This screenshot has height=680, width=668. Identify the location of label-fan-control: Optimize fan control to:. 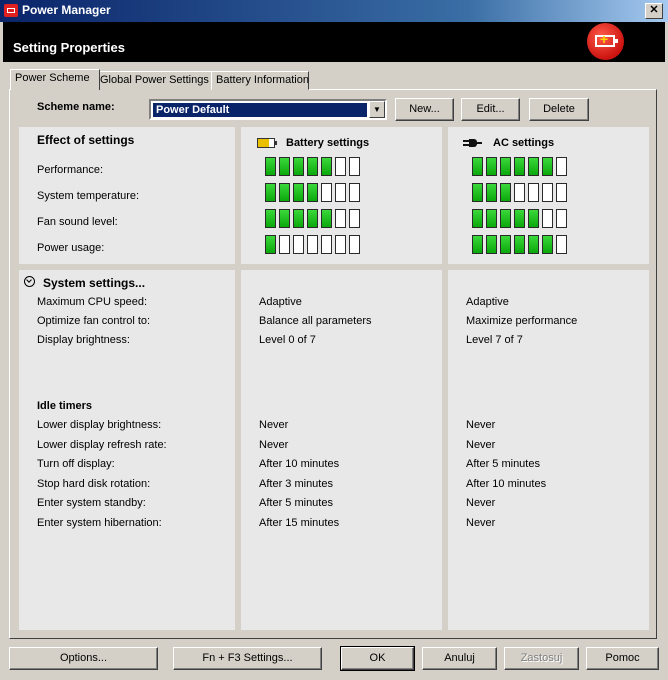
(94, 321).